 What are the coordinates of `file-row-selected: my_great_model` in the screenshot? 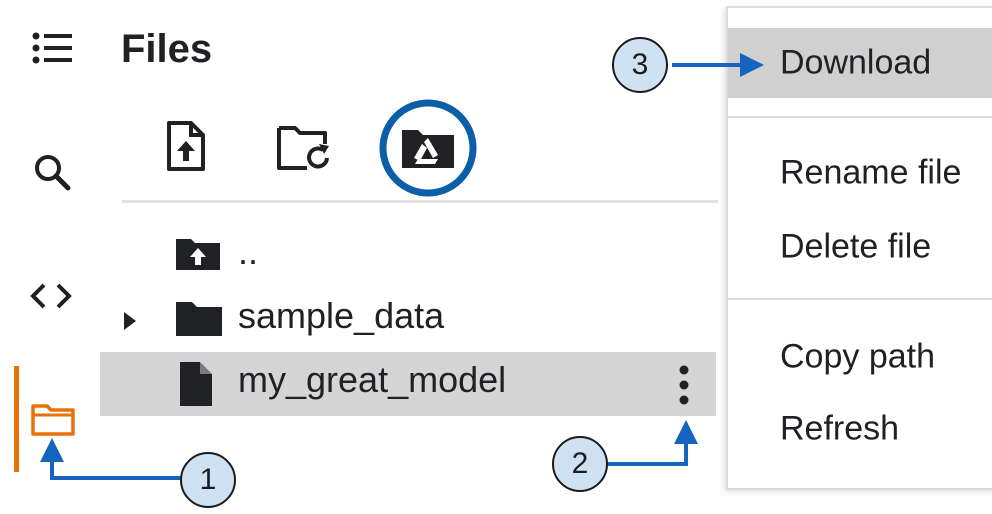 It's located at (408, 384).